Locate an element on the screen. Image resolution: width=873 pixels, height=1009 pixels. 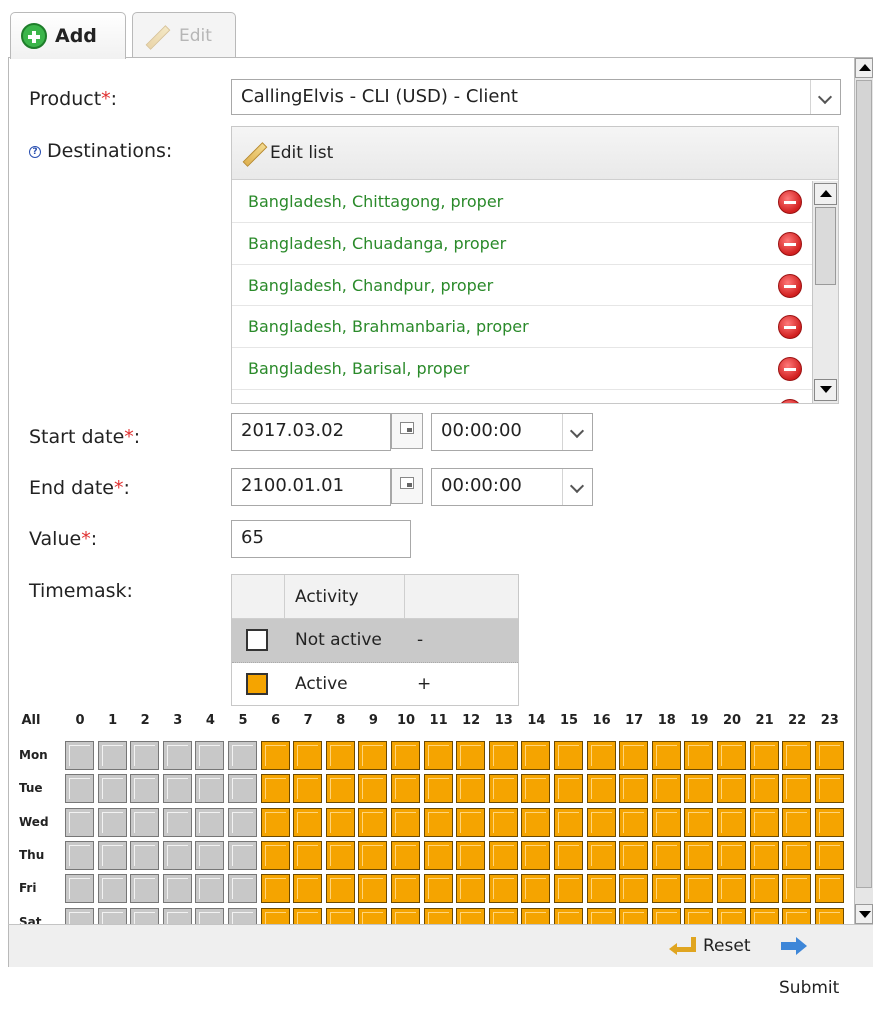
hour-header-17: 17 is located at coordinates (634, 720).